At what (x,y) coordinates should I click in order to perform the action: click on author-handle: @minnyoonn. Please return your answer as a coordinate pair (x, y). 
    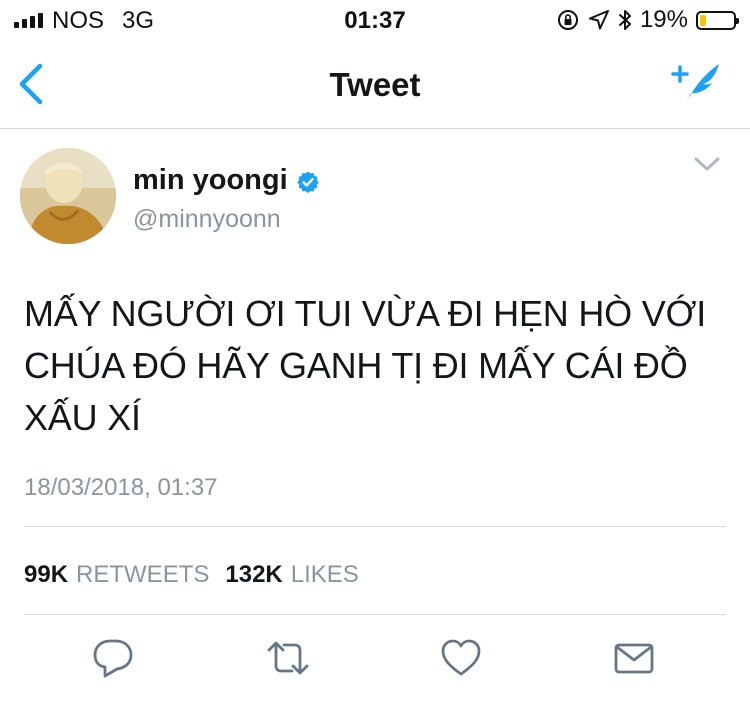
    Looking at the image, I should click on (207, 219).